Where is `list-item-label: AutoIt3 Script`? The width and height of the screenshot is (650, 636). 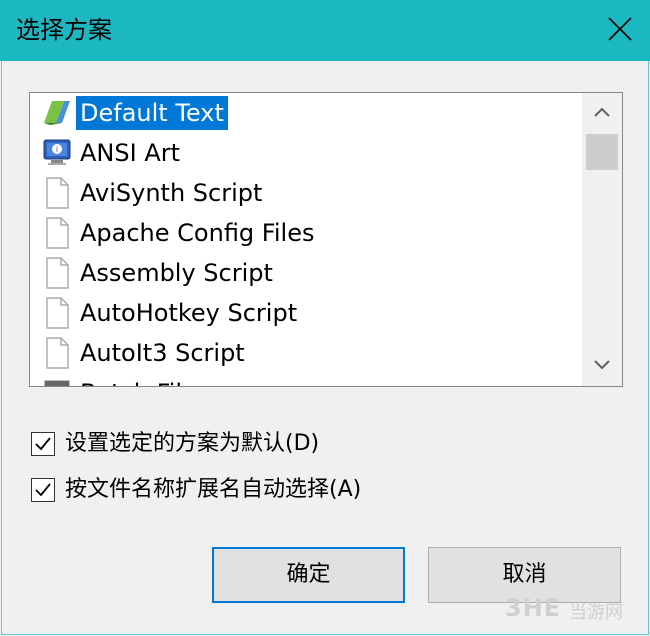
list-item-label: AutoIt3 Script is located at coordinates (162, 353).